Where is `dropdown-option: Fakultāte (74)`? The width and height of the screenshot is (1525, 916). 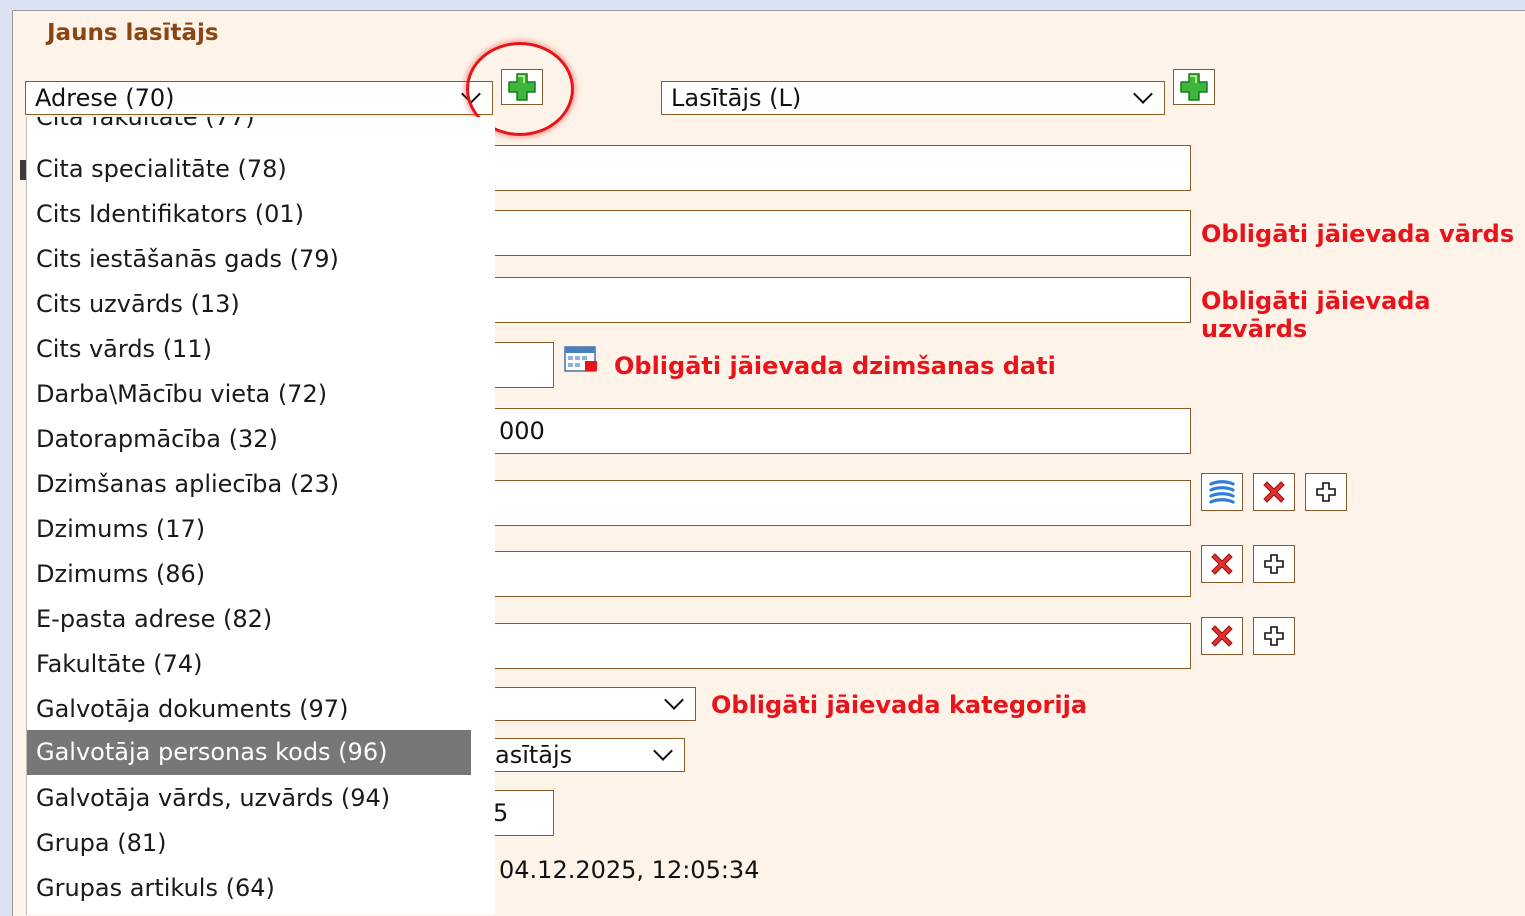
dropdown-option: Fakultāte (74) is located at coordinates (249, 664).